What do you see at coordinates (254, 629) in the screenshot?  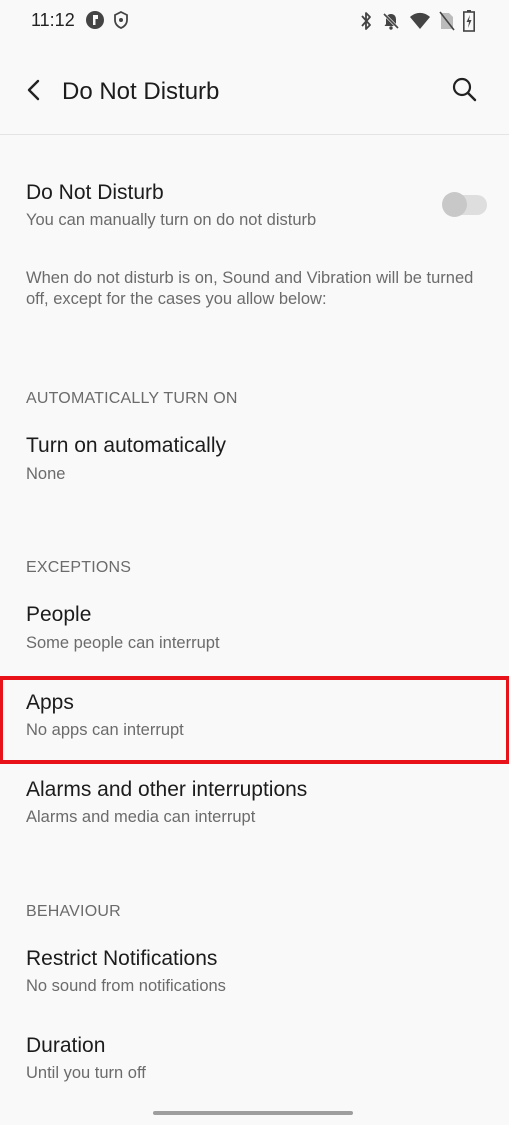 I see `list-item-people: People Some people can interrupt` at bounding box center [254, 629].